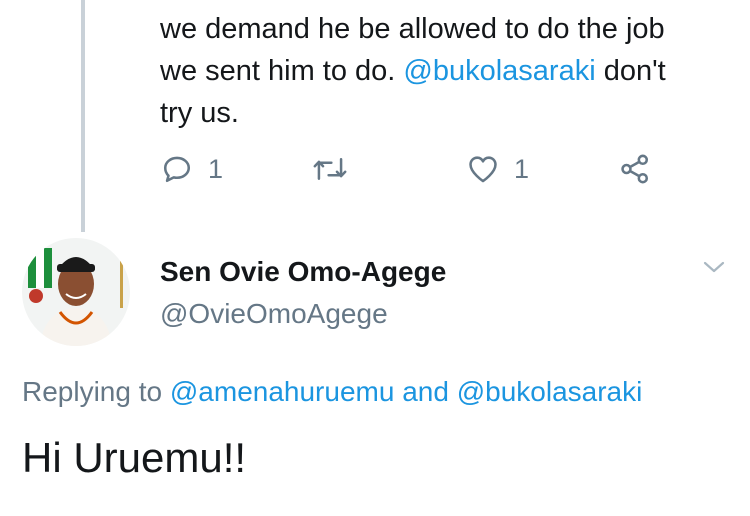 The width and height of the screenshot is (750, 516). I want to click on share-icon, so click(635, 169).